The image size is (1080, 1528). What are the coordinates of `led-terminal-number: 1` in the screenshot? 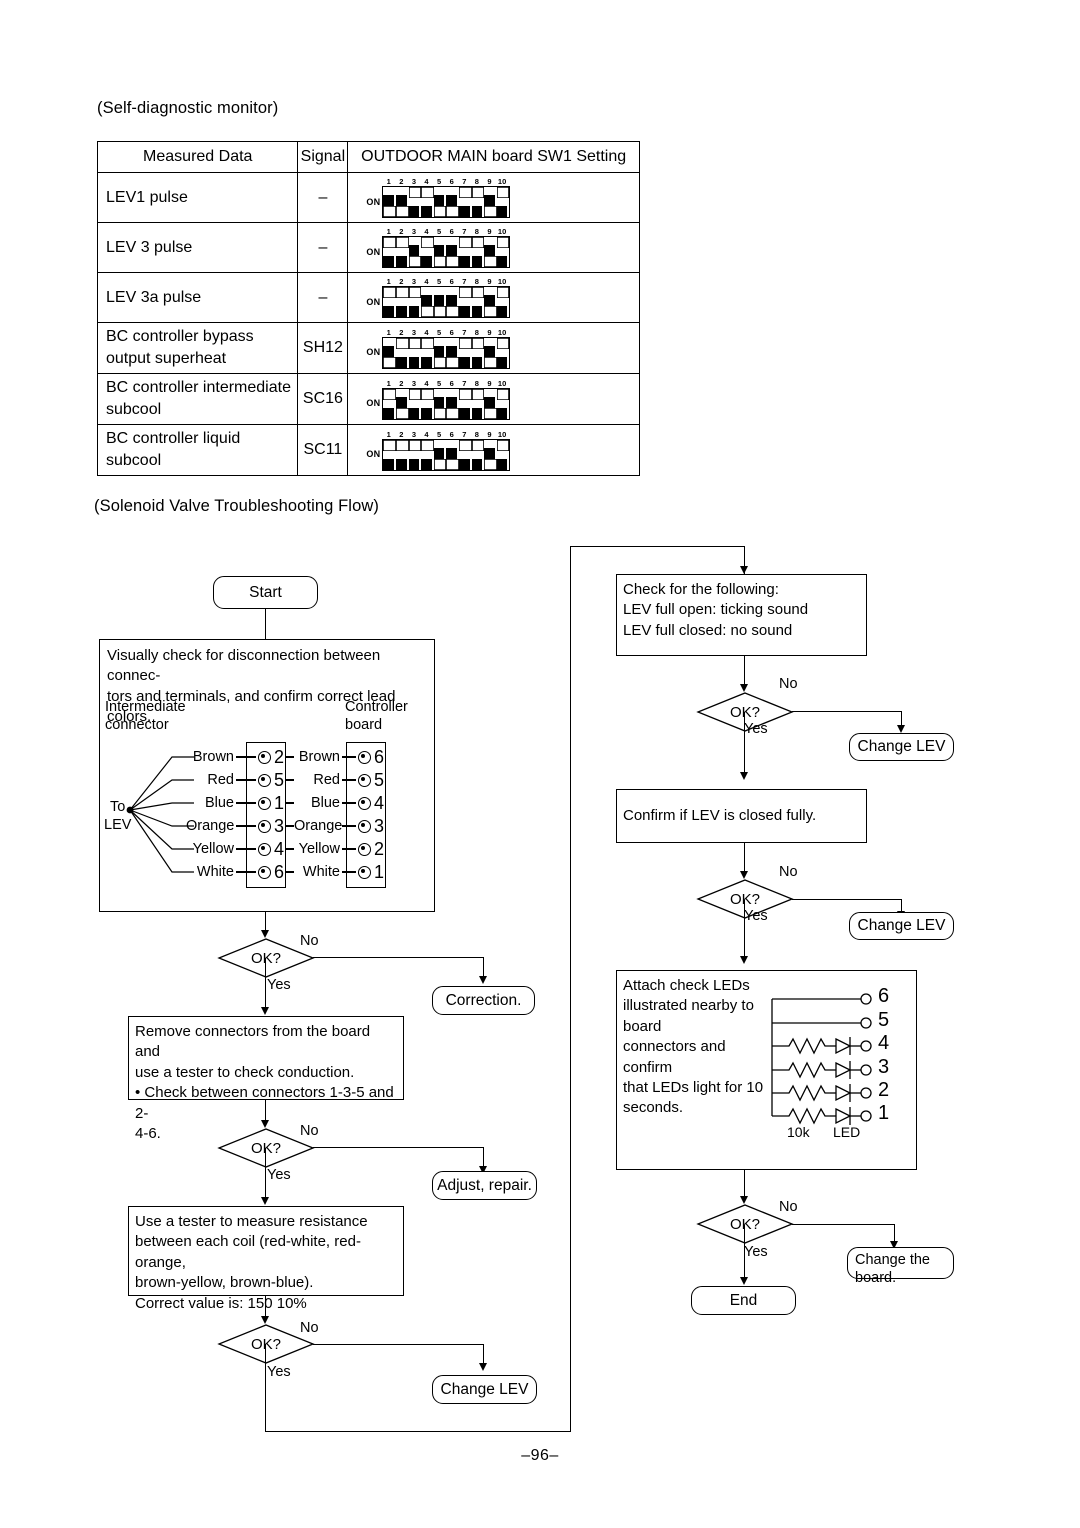 It's located at (884, 1113).